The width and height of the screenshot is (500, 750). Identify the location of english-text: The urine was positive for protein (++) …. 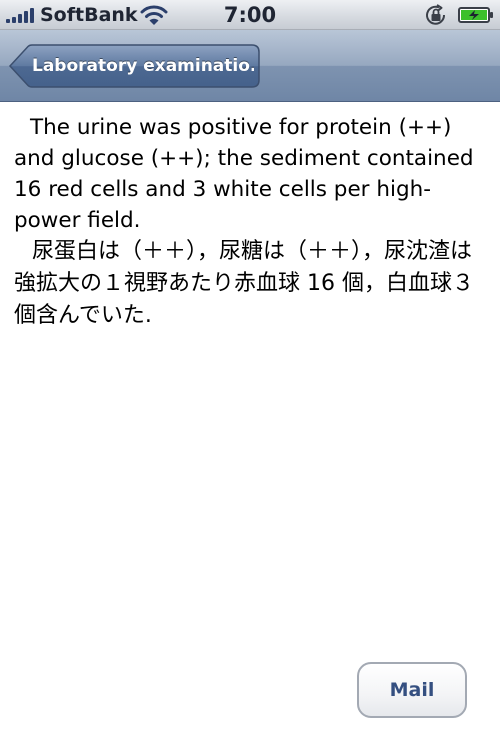
(244, 174).